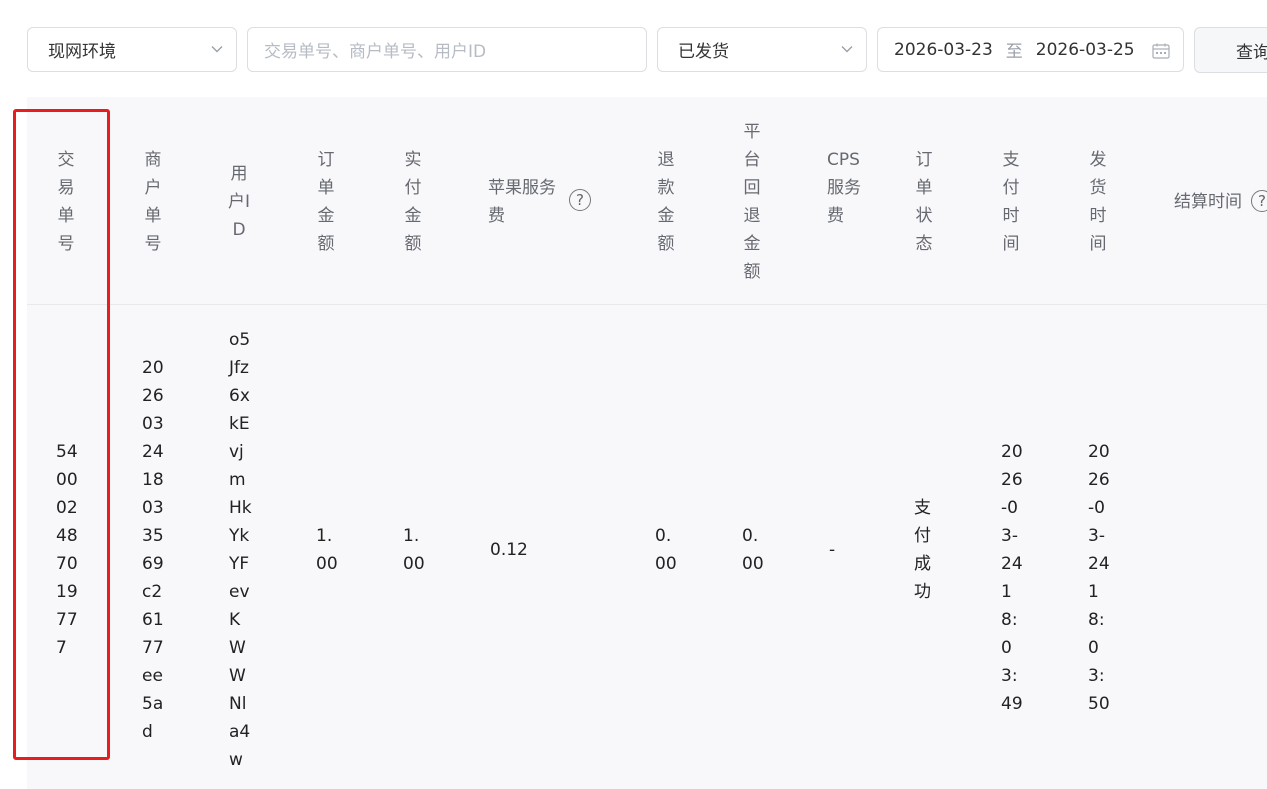 This screenshot has width=1267, height=789. I want to click on cell-platform-refund: 0.00, so click(753, 550).